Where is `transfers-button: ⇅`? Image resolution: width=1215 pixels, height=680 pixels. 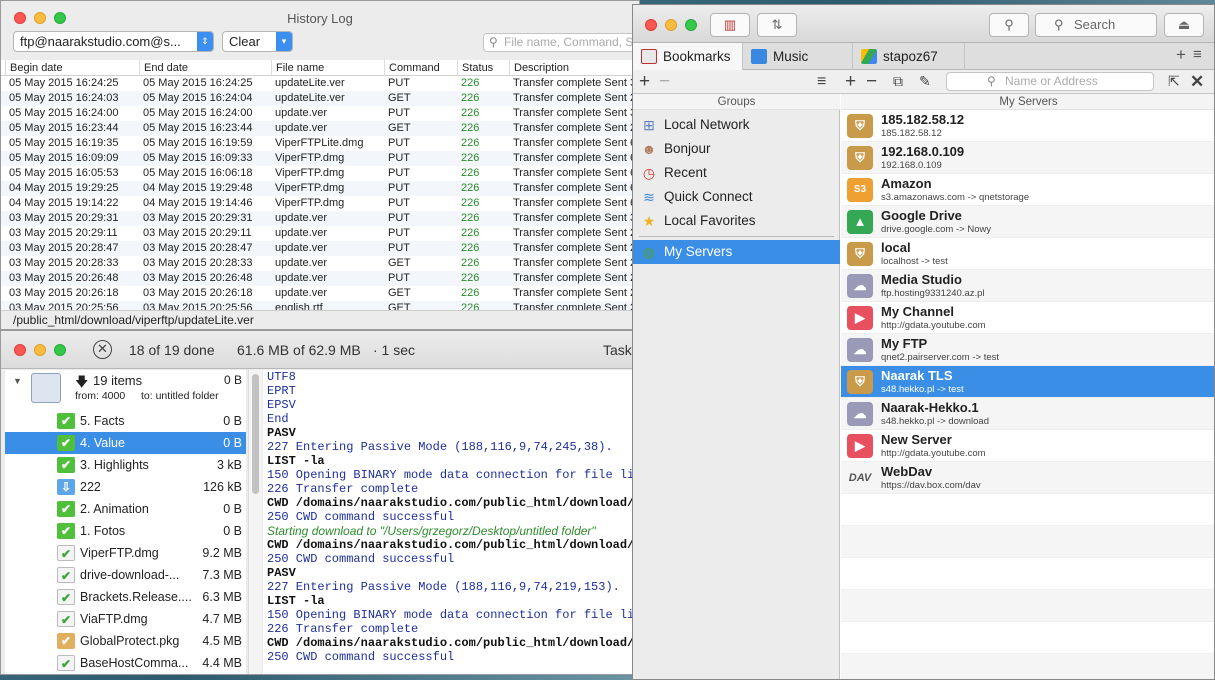 transfers-button: ⇅ is located at coordinates (777, 25).